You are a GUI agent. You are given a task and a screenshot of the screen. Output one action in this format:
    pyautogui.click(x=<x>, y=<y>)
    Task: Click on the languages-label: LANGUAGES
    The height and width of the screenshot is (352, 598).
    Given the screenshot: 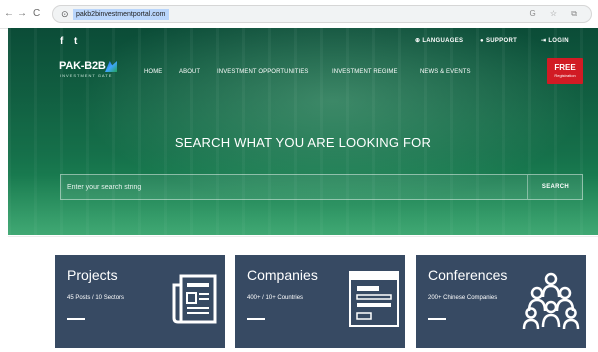 What is the action you would take?
    pyautogui.click(x=443, y=41)
    